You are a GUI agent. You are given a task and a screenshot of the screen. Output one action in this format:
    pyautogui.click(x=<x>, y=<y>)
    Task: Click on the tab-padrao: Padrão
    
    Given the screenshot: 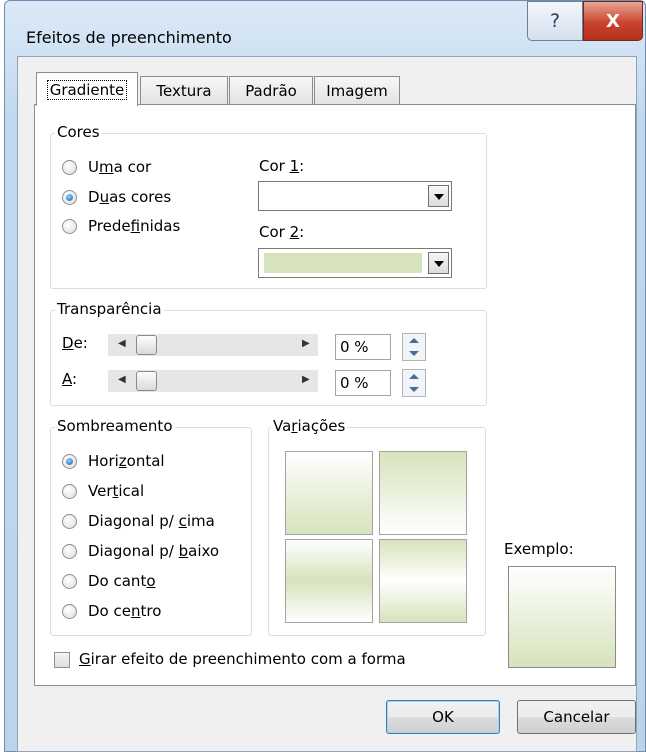 What is the action you would take?
    pyautogui.click(x=271, y=90)
    